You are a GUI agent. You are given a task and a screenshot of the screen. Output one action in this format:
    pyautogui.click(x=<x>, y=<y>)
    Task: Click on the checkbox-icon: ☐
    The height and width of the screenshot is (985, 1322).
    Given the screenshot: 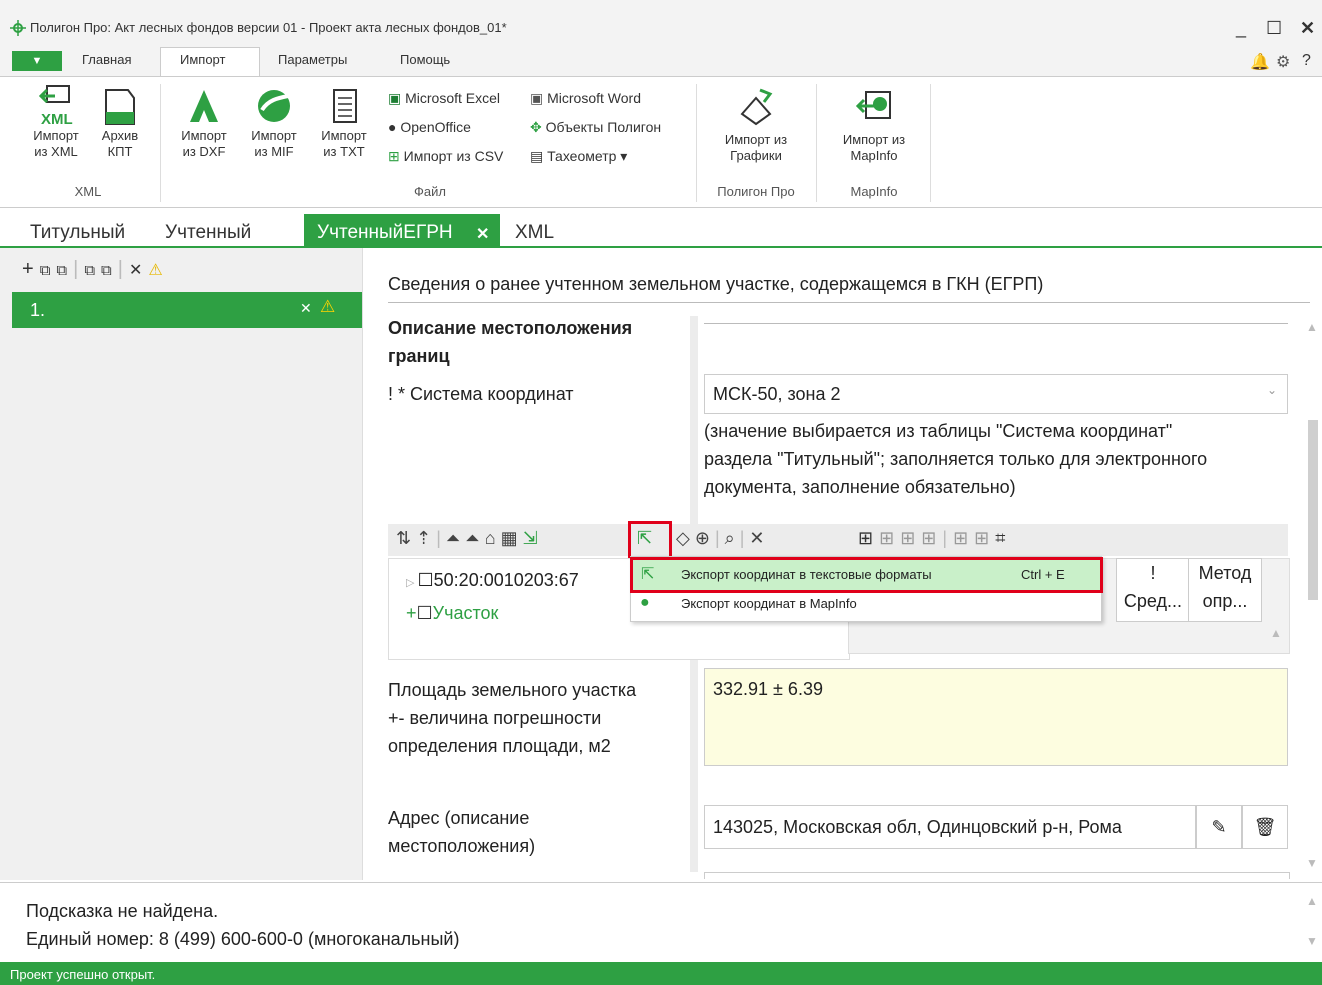 What is the action you would take?
    pyautogui.click(x=426, y=580)
    